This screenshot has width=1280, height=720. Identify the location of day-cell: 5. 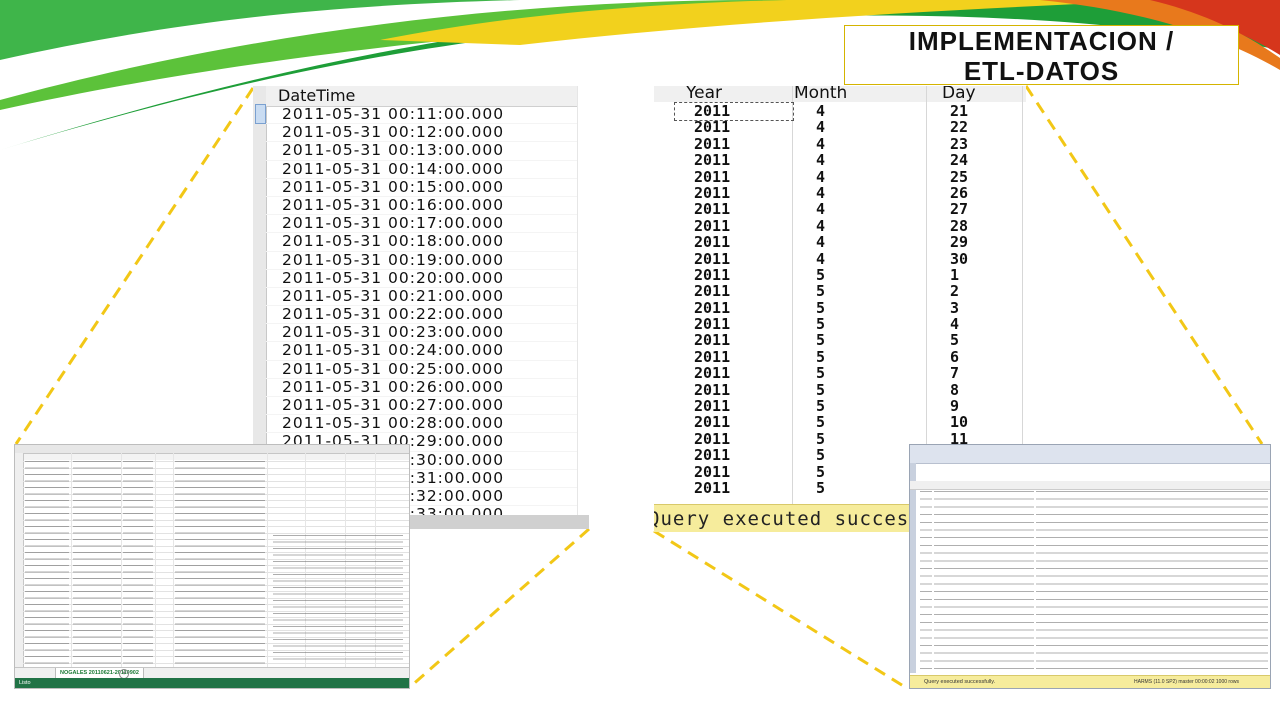
(954, 340).